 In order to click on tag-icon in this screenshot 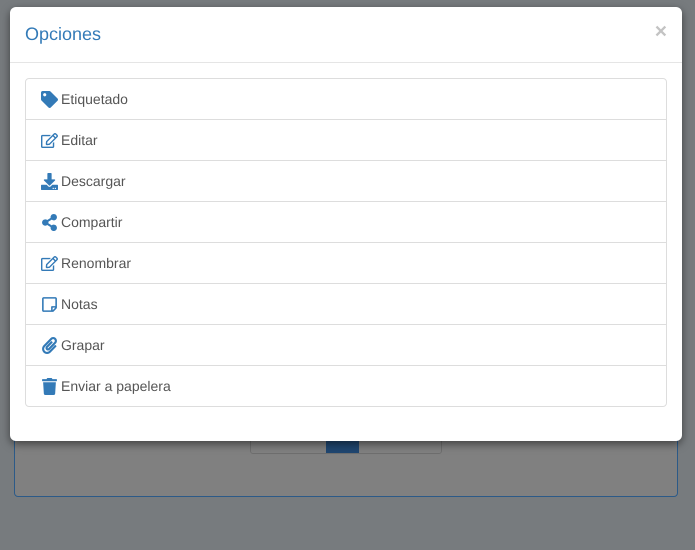, I will do `click(49, 99)`.